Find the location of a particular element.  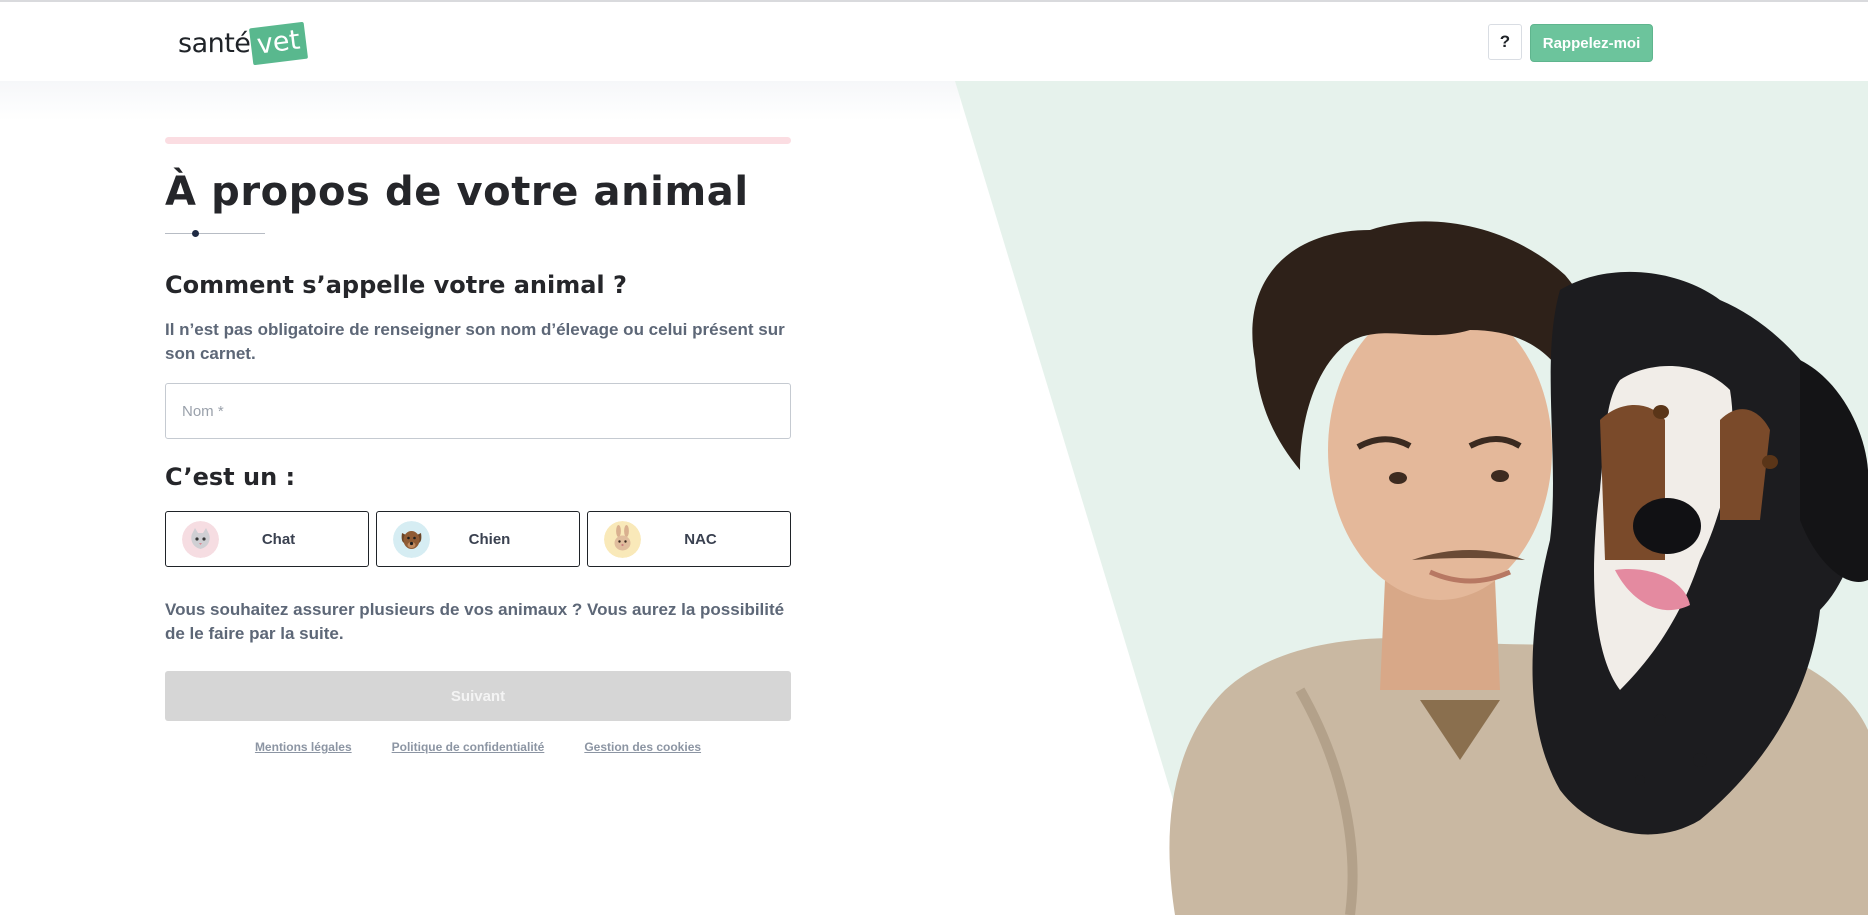

help-button: ? is located at coordinates (1505, 42).